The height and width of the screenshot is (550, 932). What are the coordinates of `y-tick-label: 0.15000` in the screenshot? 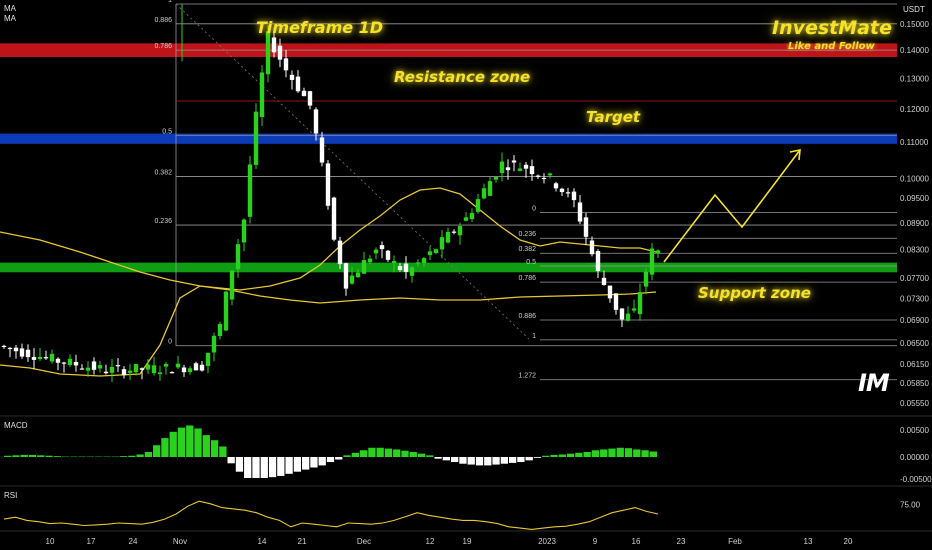 It's located at (914, 24).